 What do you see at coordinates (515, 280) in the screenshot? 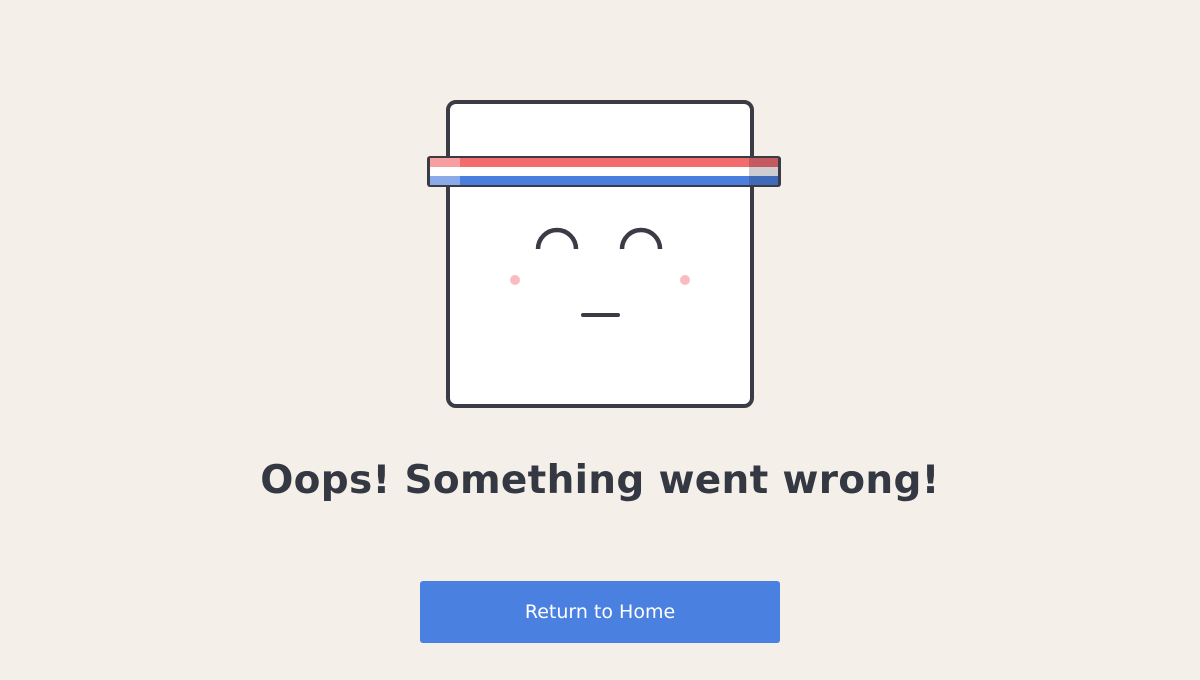
I see `mascot-left-cheek` at bounding box center [515, 280].